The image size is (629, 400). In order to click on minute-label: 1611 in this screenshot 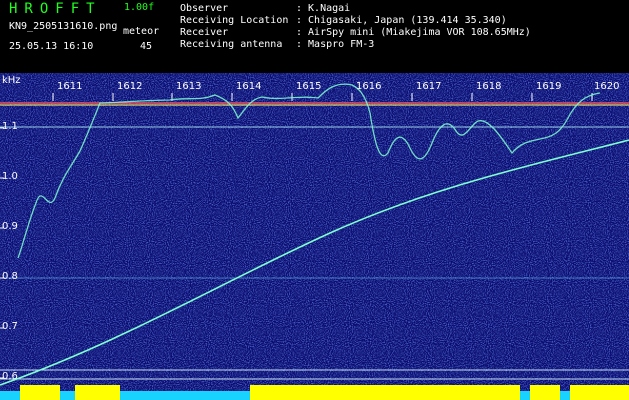, I will do `click(70, 86)`.